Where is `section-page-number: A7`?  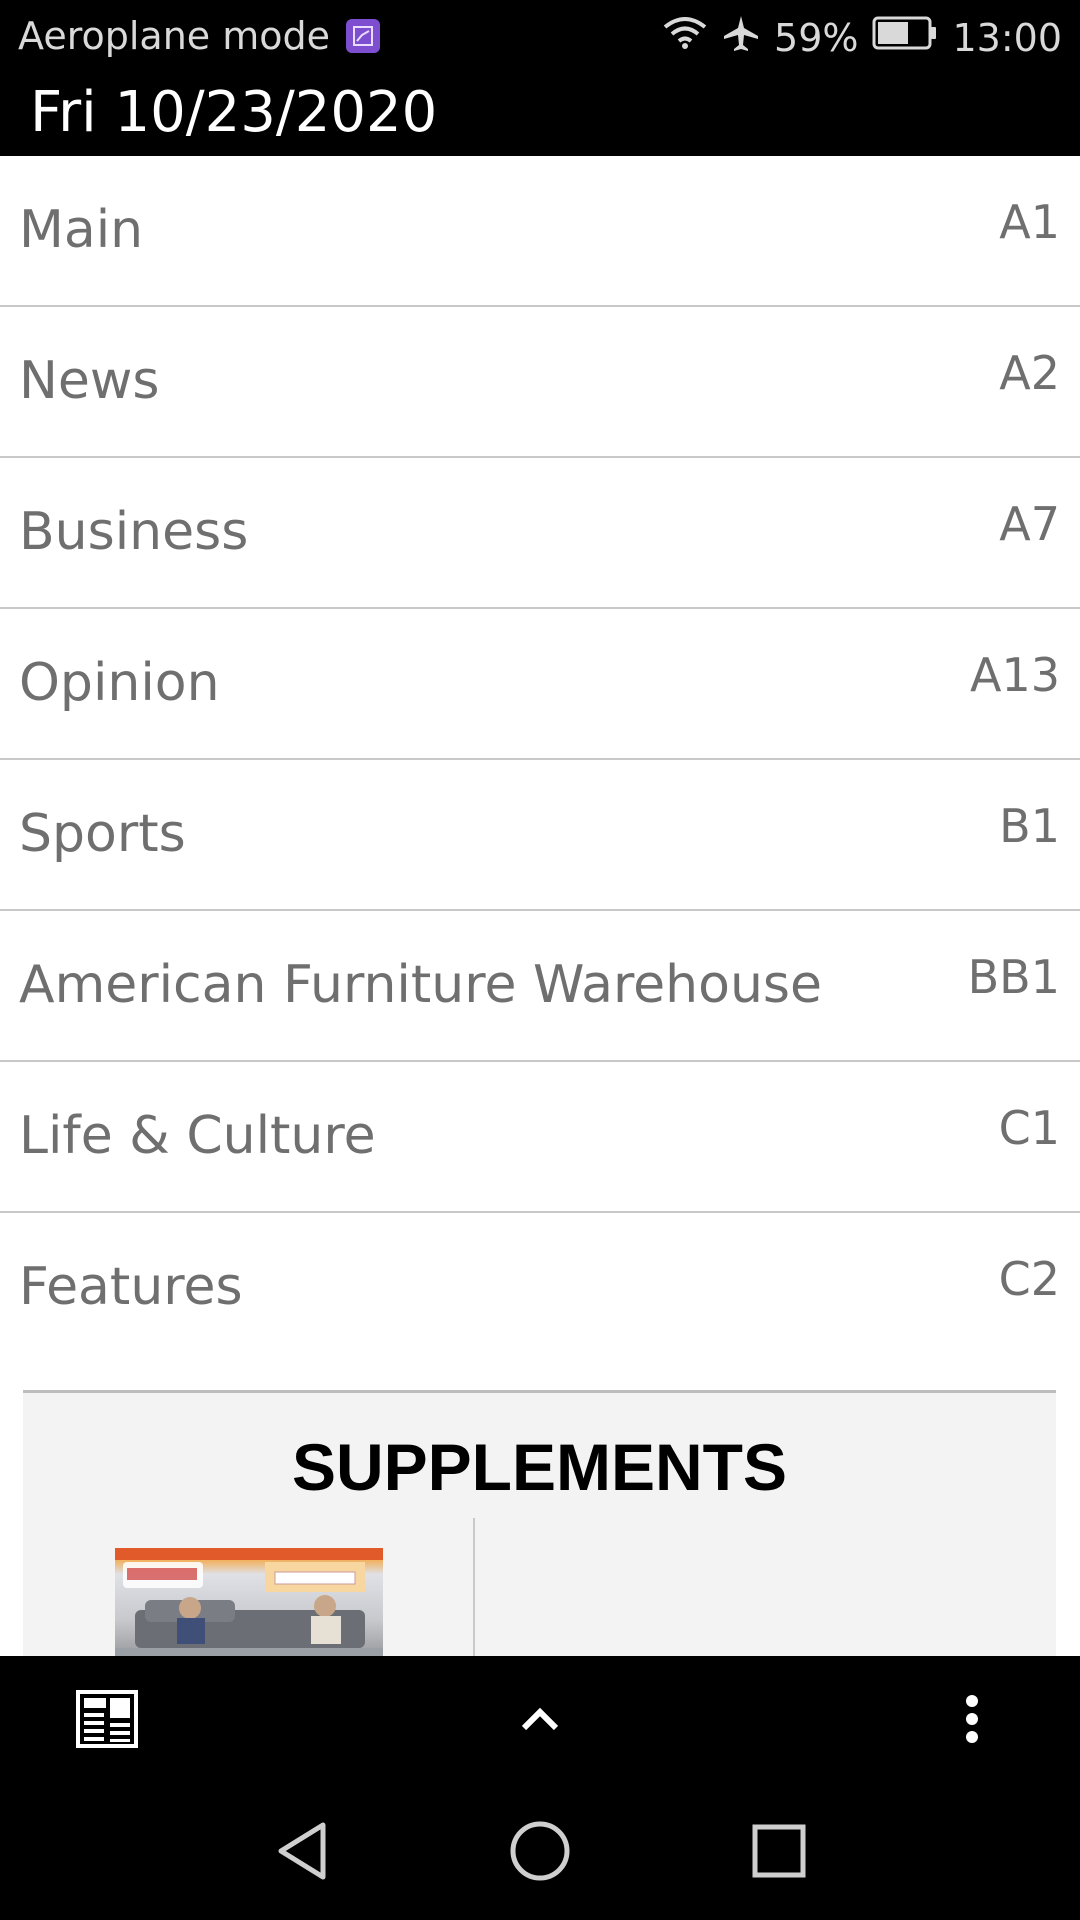 section-page-number: A7 is located at coordinates (1029, 524).